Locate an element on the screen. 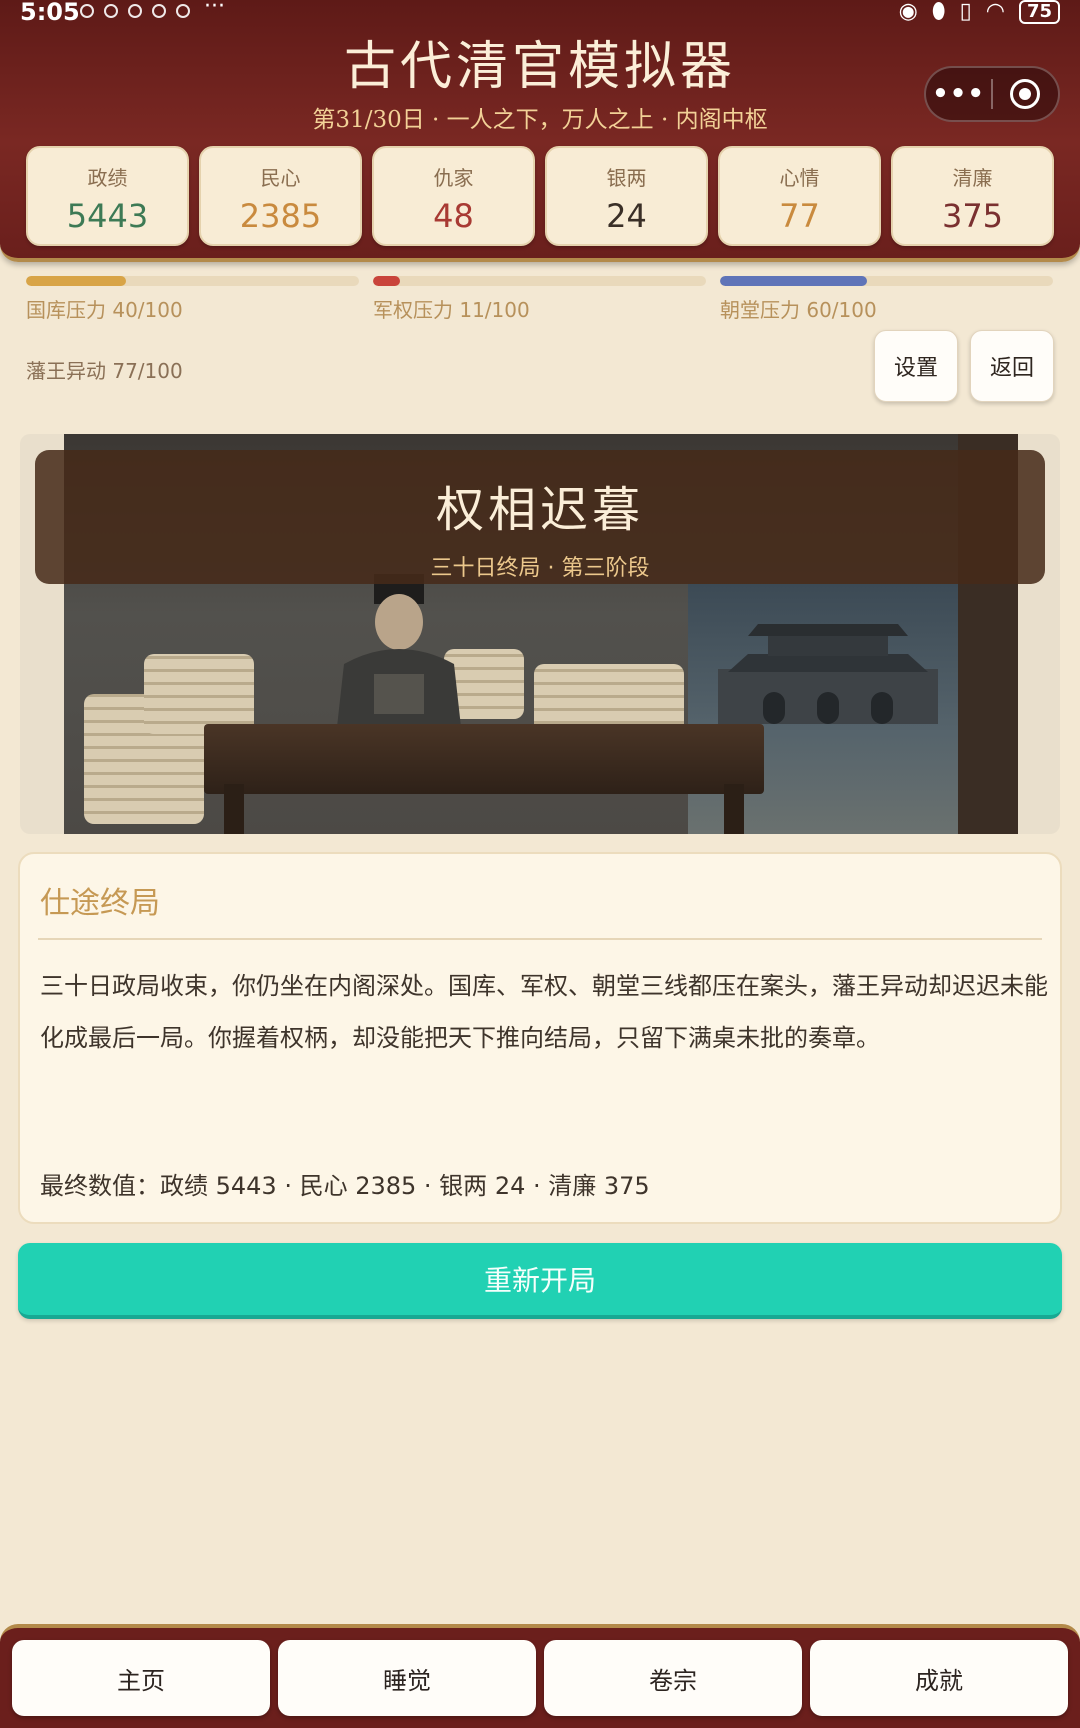 This screenshot has width=1080, height=1728. court-pressure: 朝堂压力 60/100 is located at coordinates (886, 299).